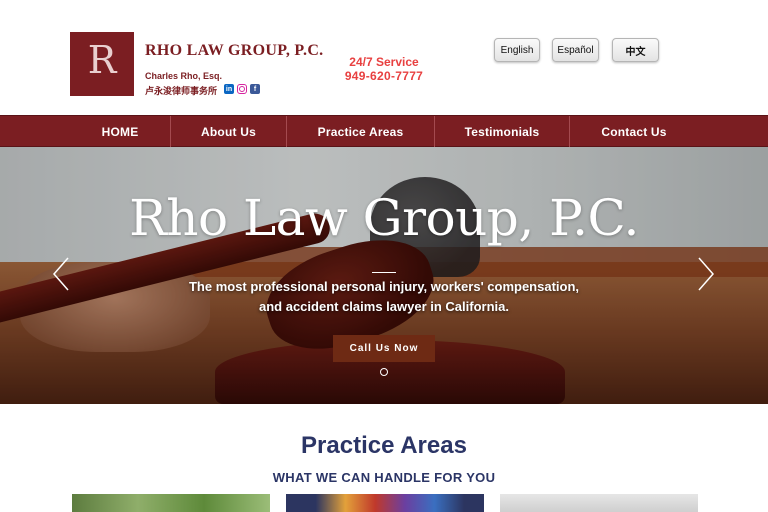 Image resolution: width=768 pixels, height=512 pixels. Describe the element at coordinates (384, 477) in the screenshot. I see `section-subtitle: WHAT WE CAN HANDLE FOR YOU` at that location.